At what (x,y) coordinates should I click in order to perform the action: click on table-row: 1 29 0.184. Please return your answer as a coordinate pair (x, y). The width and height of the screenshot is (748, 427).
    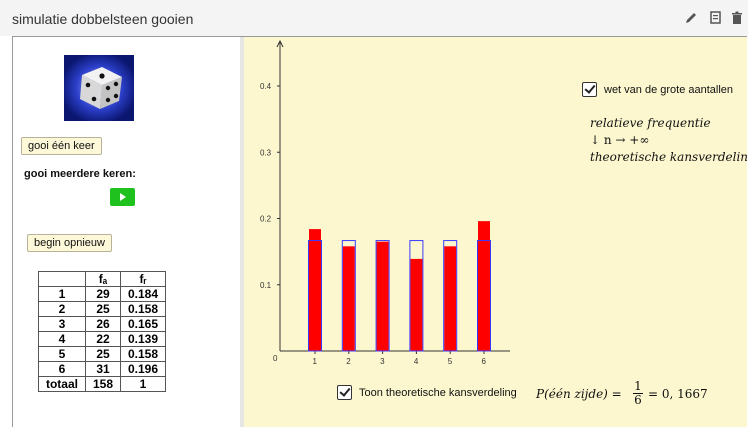
    Looking at the image, I should click on (102, 294).